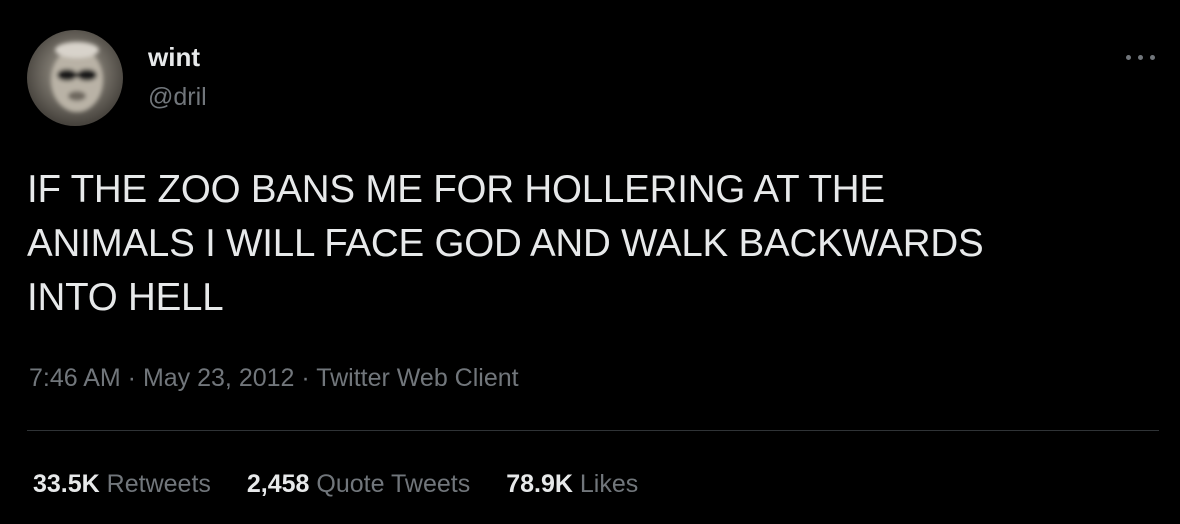 This screenshot has height=524, width=1180. What do you see at coordinates (278, 484) in the screenshot?
I see `quote-tweets-count: 2,458` at bounding box center [278, 484].